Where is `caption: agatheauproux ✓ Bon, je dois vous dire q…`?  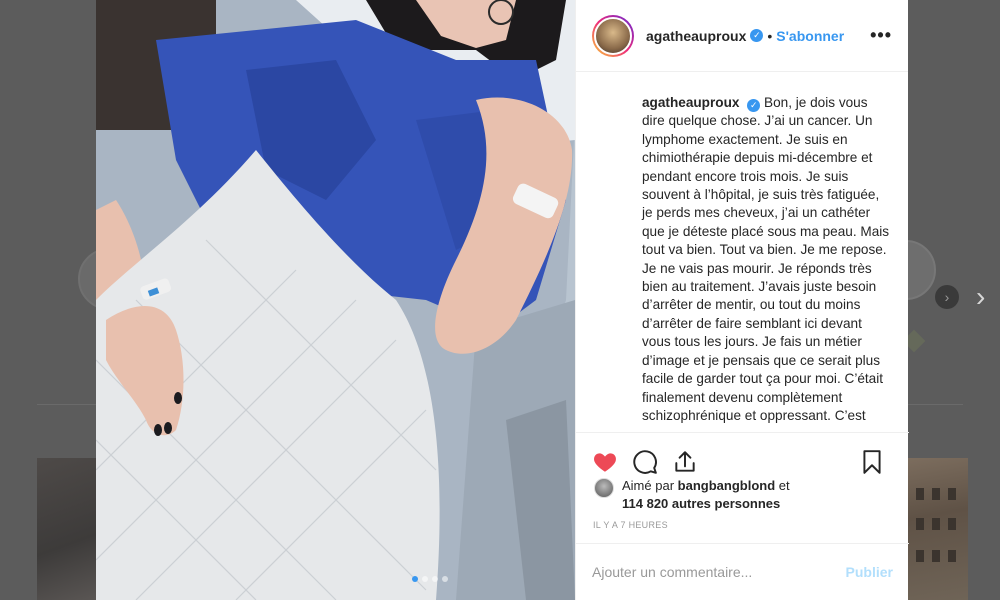
caption: agatheauproux ✓ Bon, je dois vous dire q… is located at coordinates (767, 259).